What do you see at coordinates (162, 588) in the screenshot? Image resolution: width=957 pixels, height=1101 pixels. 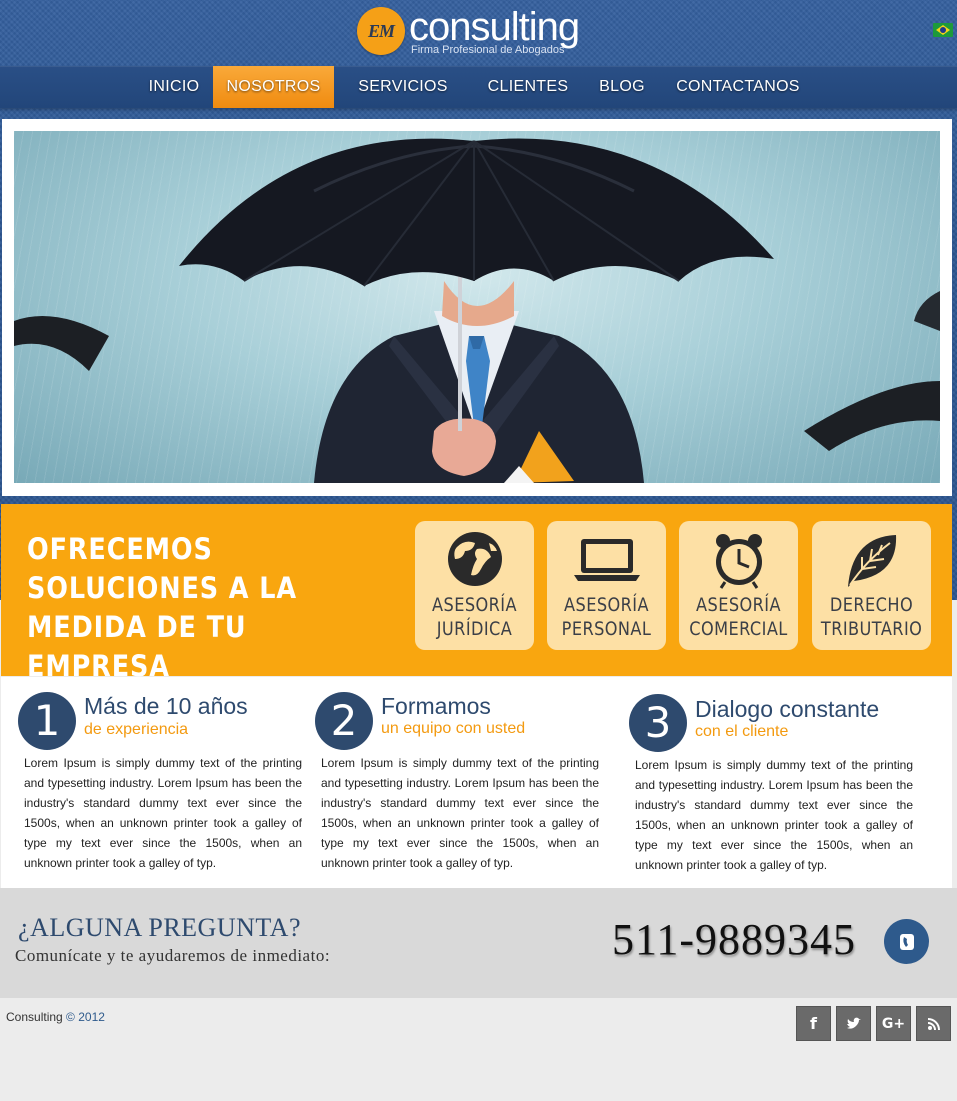 I see `promo-headline-line: SOLUCIONES A LA` at bounding box center [162, 588].